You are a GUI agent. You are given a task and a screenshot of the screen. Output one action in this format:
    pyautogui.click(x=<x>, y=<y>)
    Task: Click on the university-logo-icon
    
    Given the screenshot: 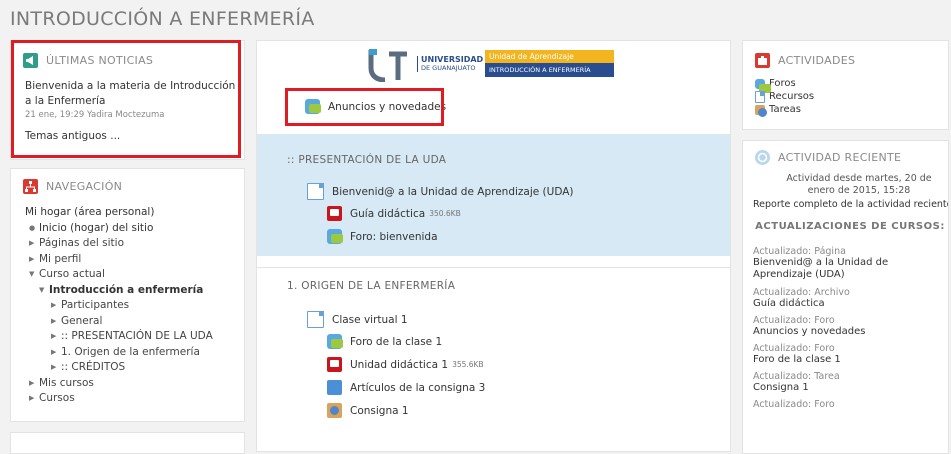 What is the action you would take?
    pyautogui.click(x=387, y=65)
    